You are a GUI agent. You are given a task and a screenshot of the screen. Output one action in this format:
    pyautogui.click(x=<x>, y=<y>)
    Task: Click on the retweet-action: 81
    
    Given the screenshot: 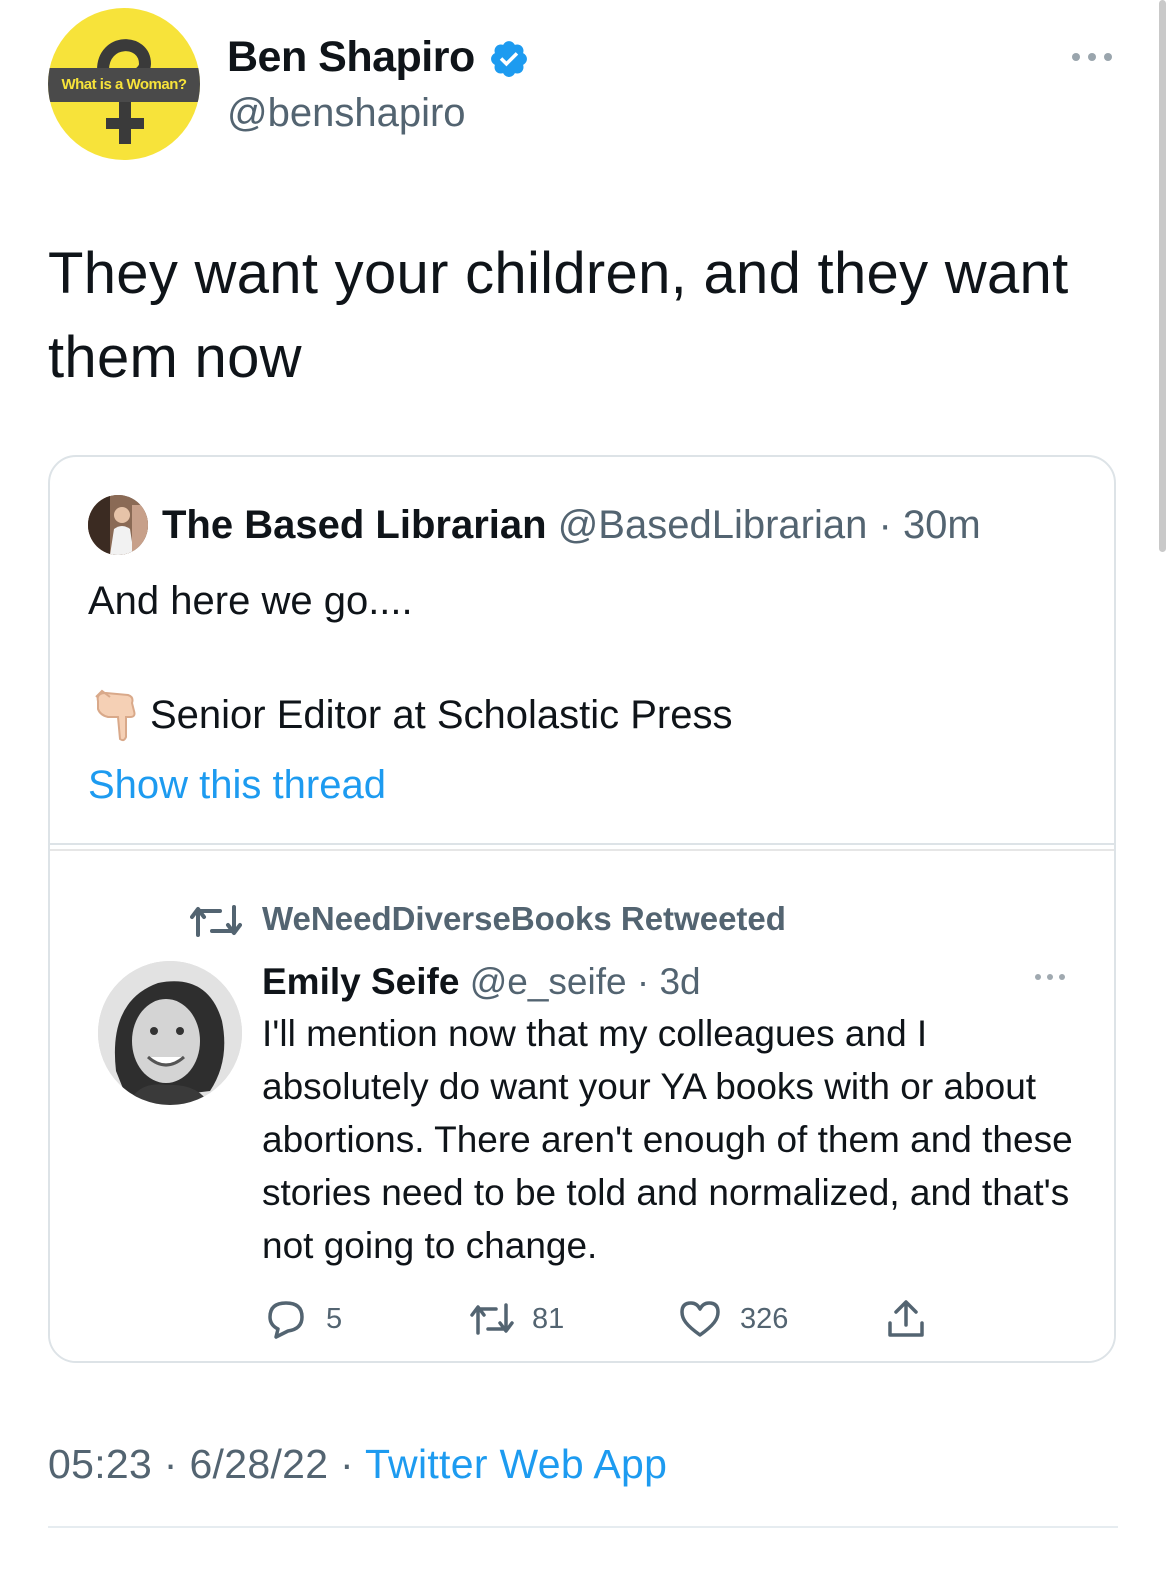 What is the action you would take?
    pyautogui.click(x=517, y=1319)
    